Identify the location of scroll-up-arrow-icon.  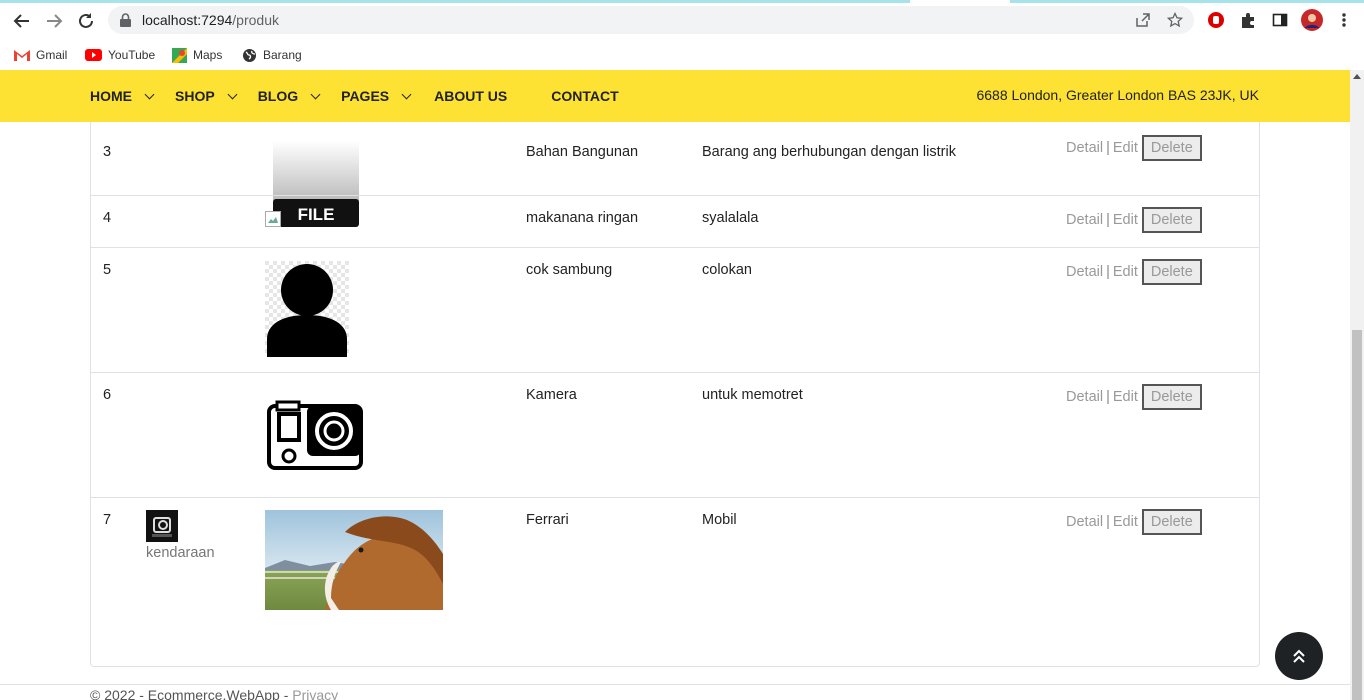
(1357, 76).